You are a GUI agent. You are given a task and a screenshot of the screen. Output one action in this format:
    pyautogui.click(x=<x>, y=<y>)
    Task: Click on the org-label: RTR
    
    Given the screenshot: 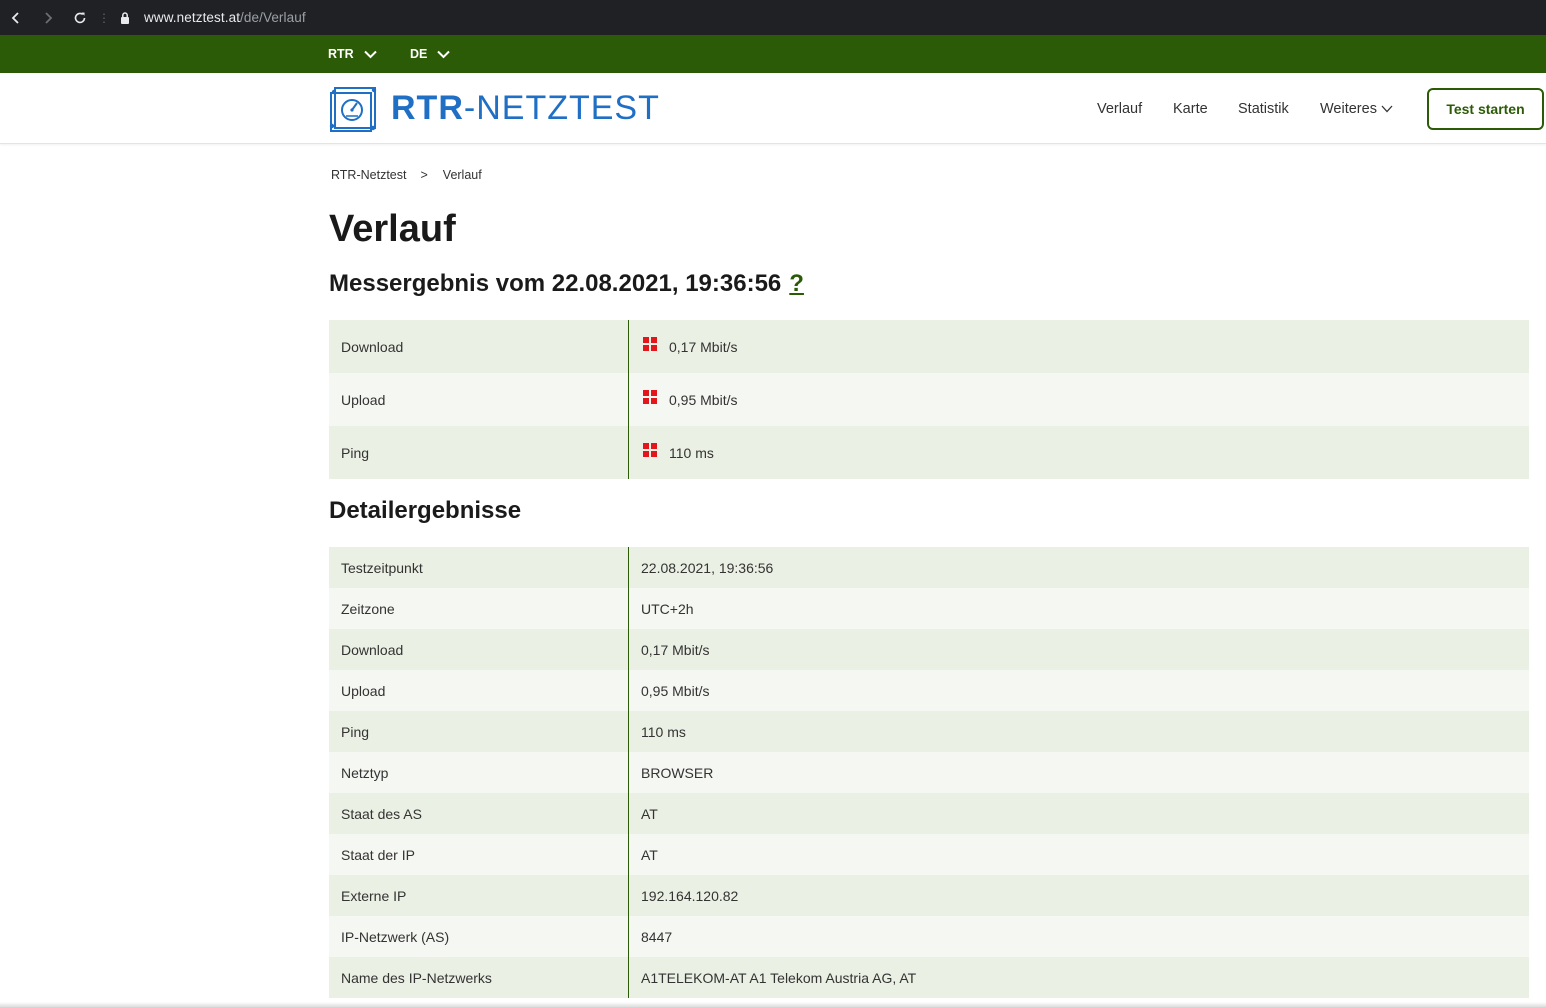 What is the action you would take?
    pyautogui.click(x=341, y=54)
    